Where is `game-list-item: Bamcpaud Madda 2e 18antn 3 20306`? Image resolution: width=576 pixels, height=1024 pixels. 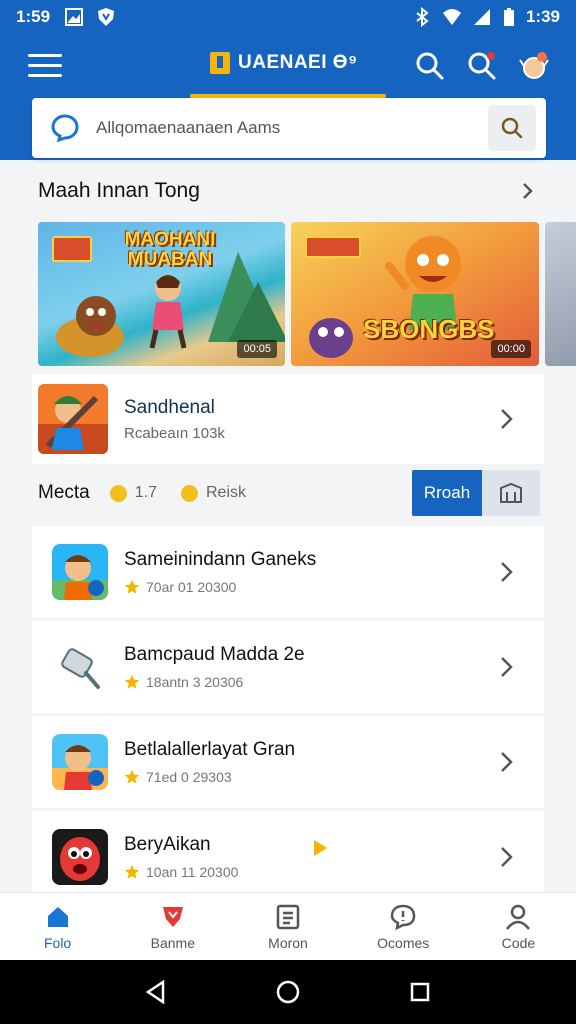
game-list-item: Bamcpaud Madda 2e 18antn 3 20306 is located at coordinates (288, 667).